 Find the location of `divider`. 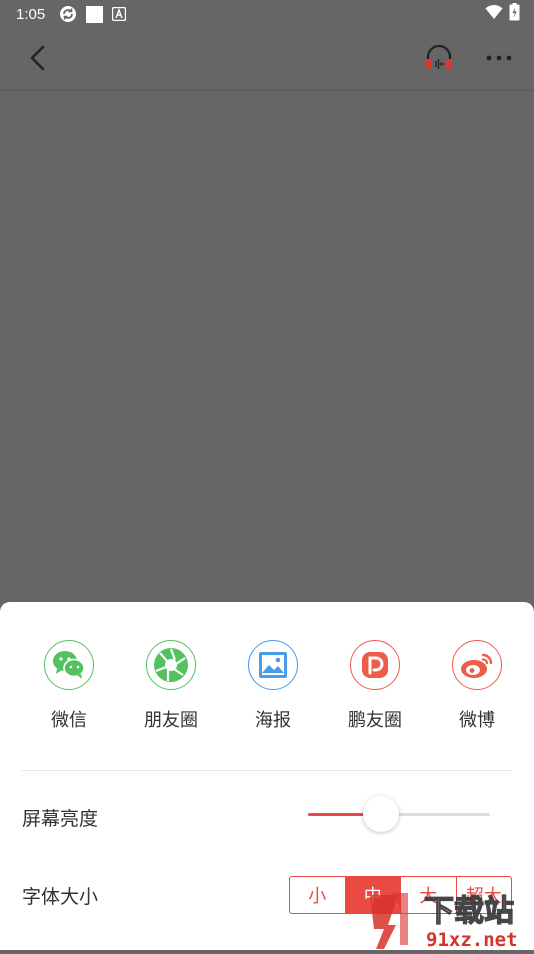

divider is located at coordinates (267, 770).